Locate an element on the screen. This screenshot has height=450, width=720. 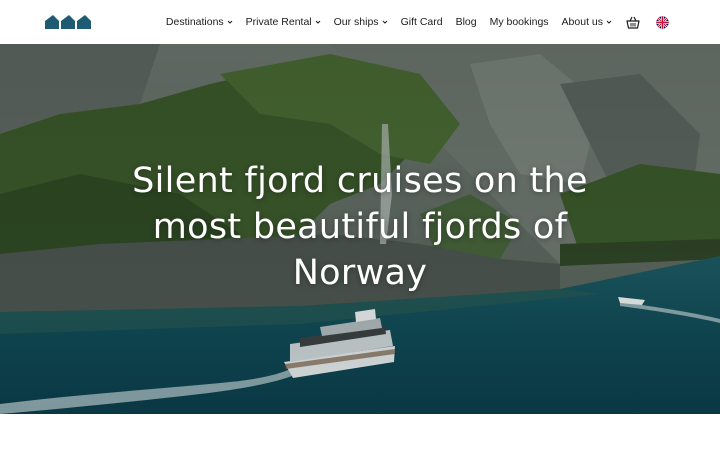
nav-gift-card-label: Gift Card is located at coordinates (421, 22).